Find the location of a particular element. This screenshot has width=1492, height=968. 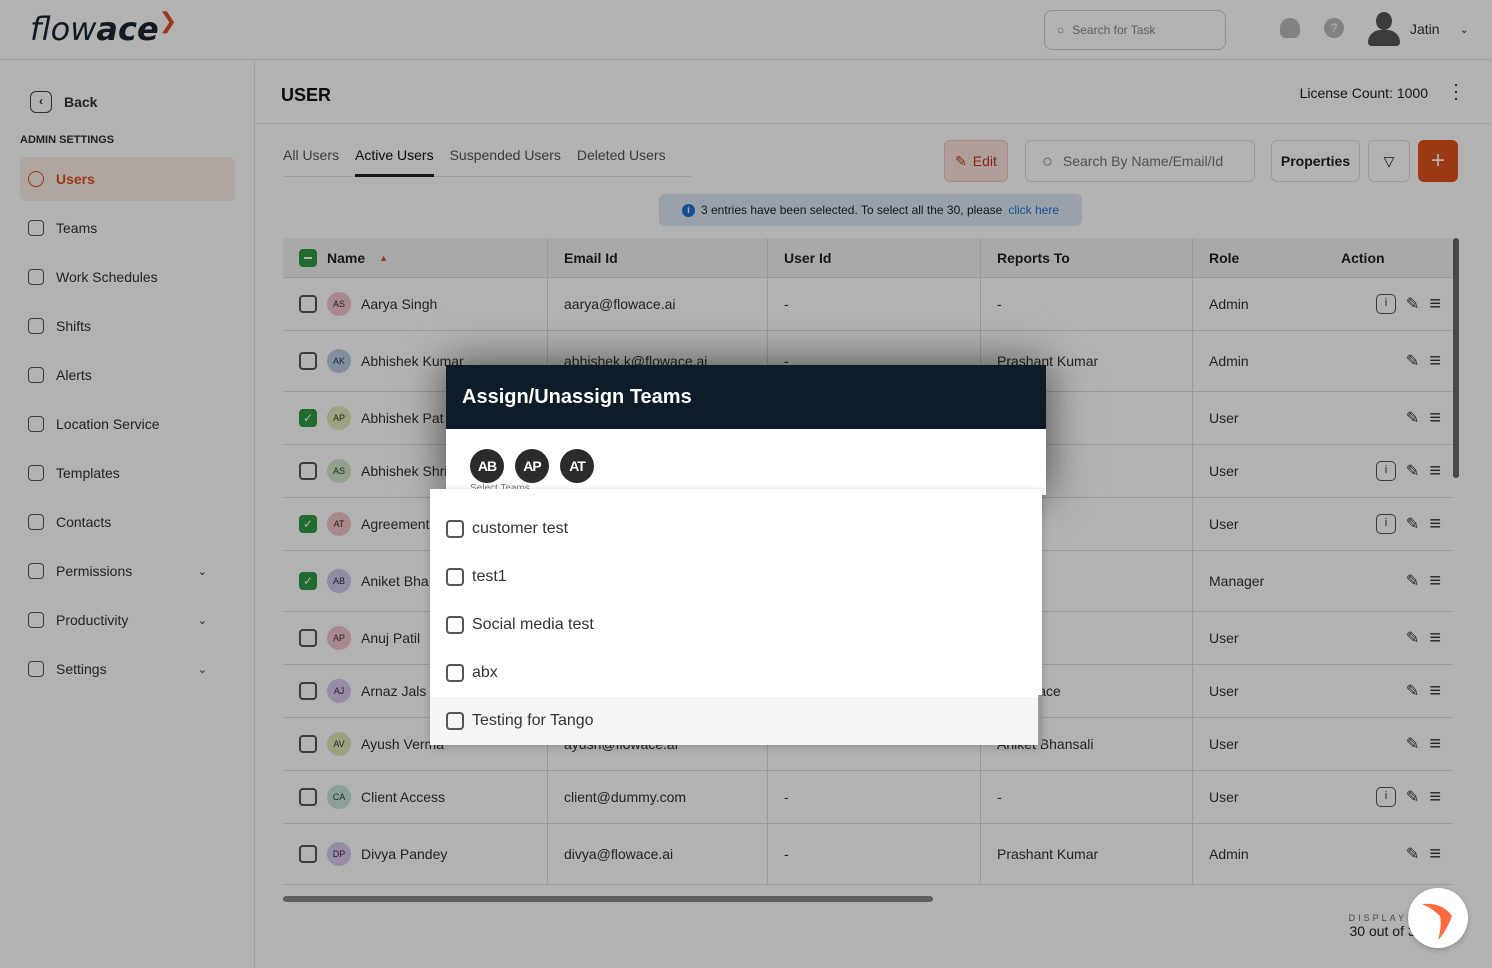

team-option: test1 is located at coordinates (736, 577).